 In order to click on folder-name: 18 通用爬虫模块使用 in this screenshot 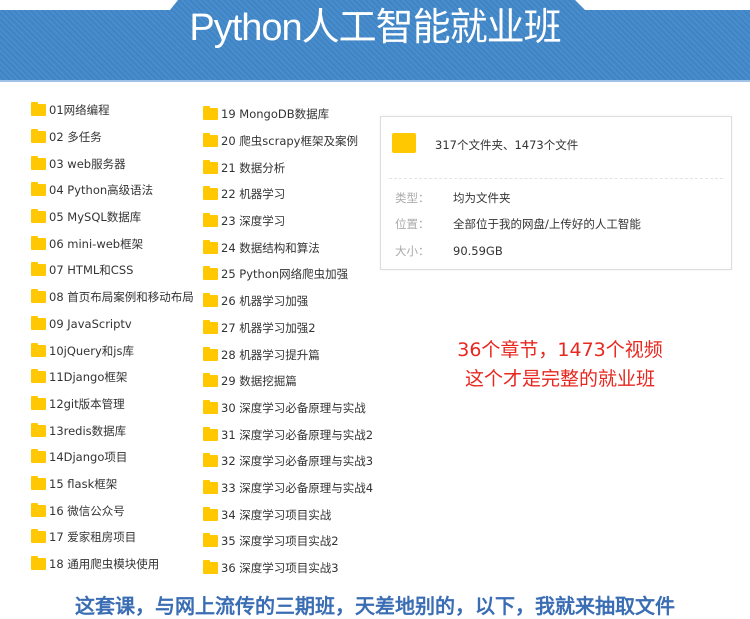, I will do `click(104, 564)`.